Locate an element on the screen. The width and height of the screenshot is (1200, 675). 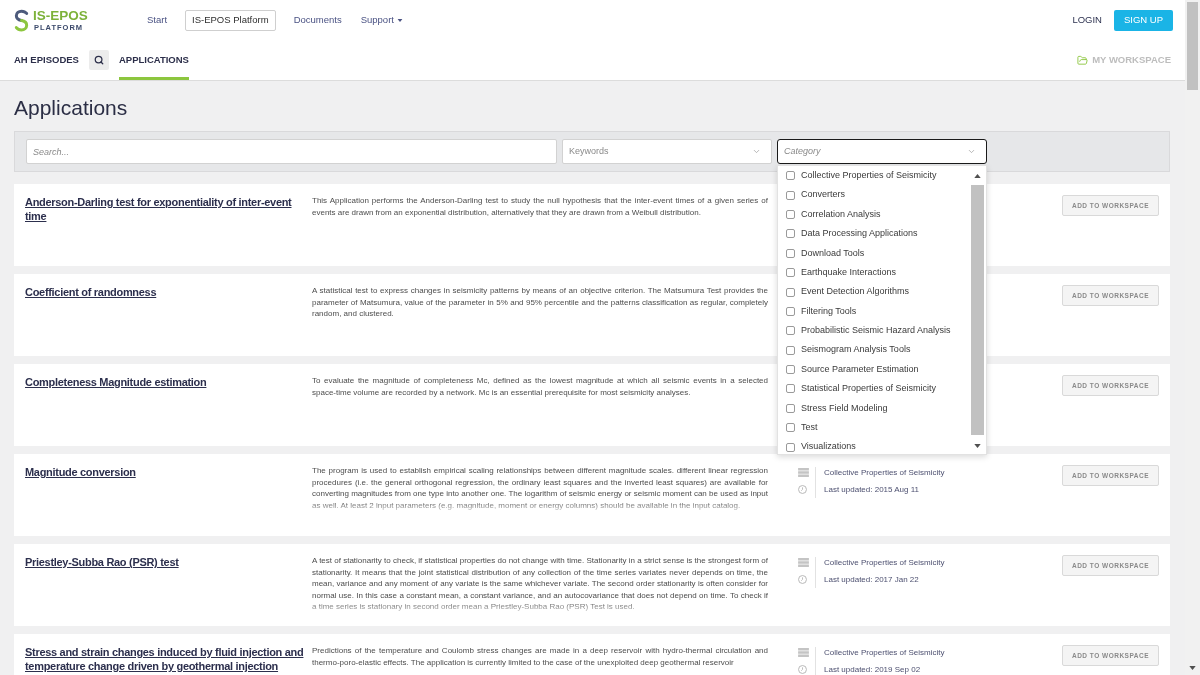
category-option: Source Parameter Estimation is located at coordinates (873, 369).